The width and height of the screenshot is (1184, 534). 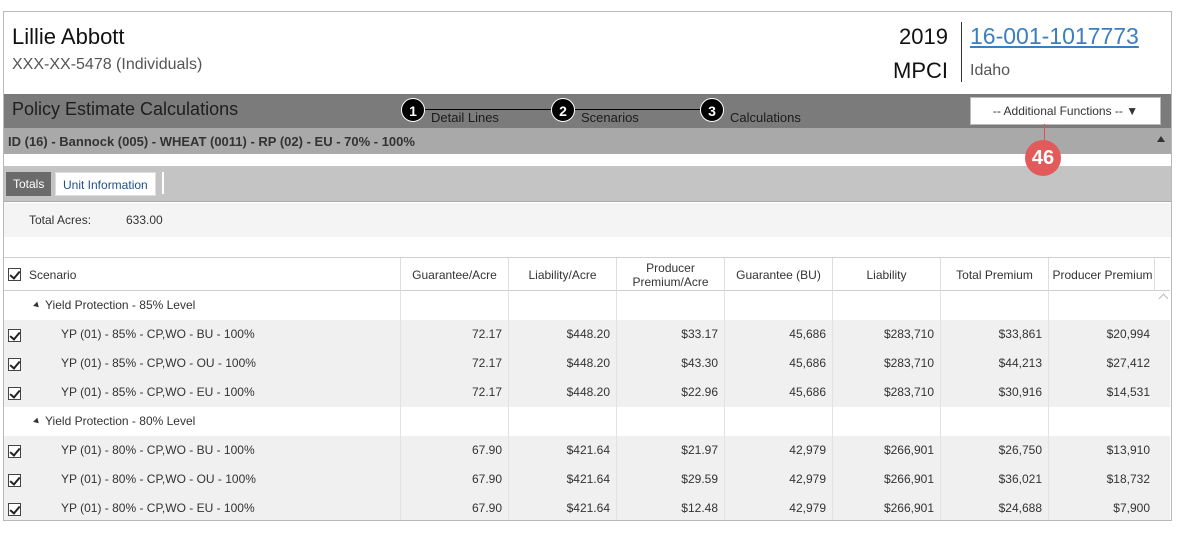 What do you see at coordinates (778, 274) in the screenshot?
I see `col-guarantee-bu: Guarantee (BU)` at bounding box center [778, 274].